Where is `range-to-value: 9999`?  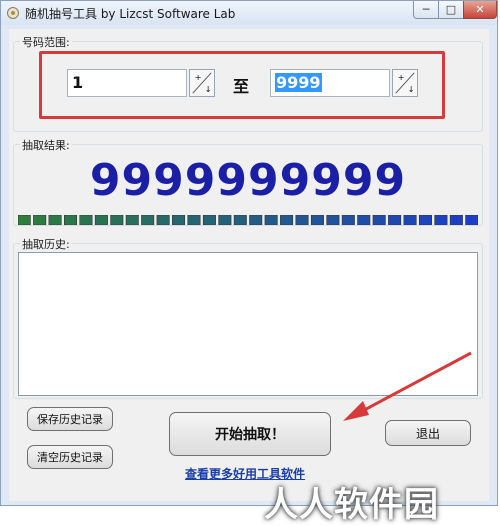
range-to-value: 9999 is located at coordinates (298, 82).